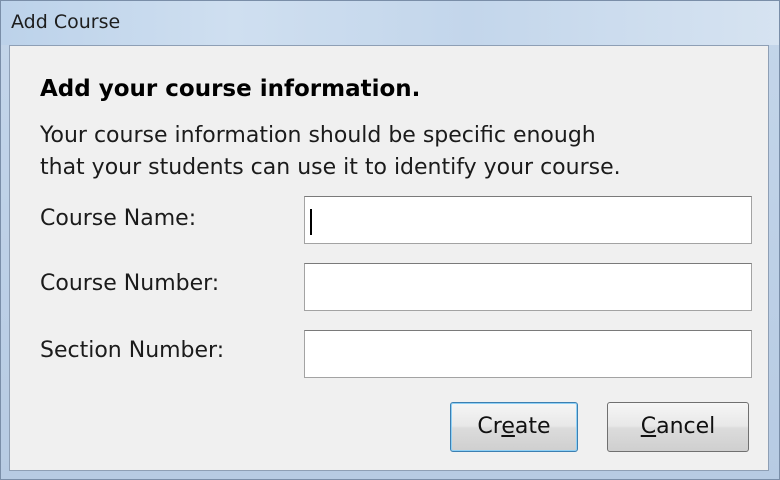 The image size is (780, 480). I want to click on cancel-mnemonic: C, so click(648, 426).